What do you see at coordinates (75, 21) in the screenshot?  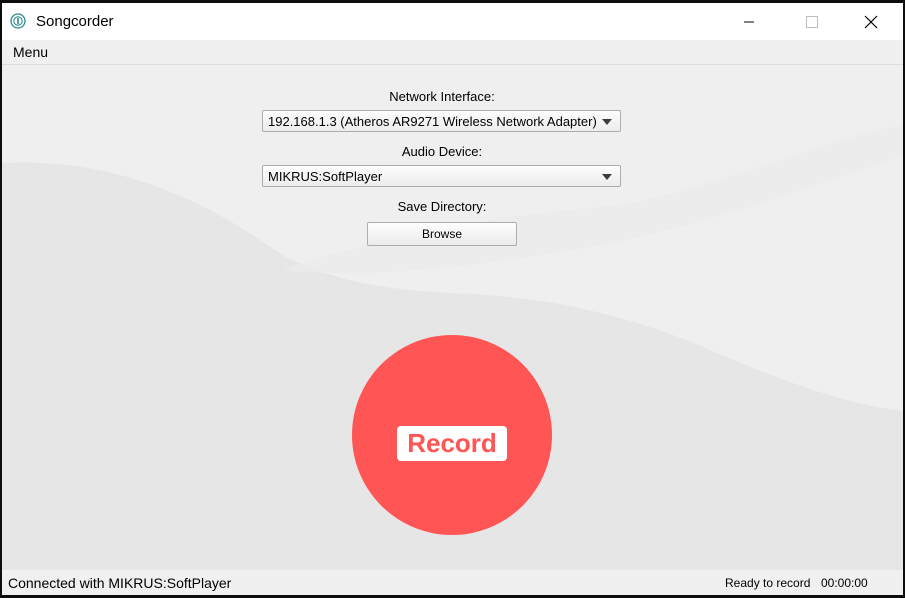 I see `window-title: Songcorder` at bounding box center [75, 21].